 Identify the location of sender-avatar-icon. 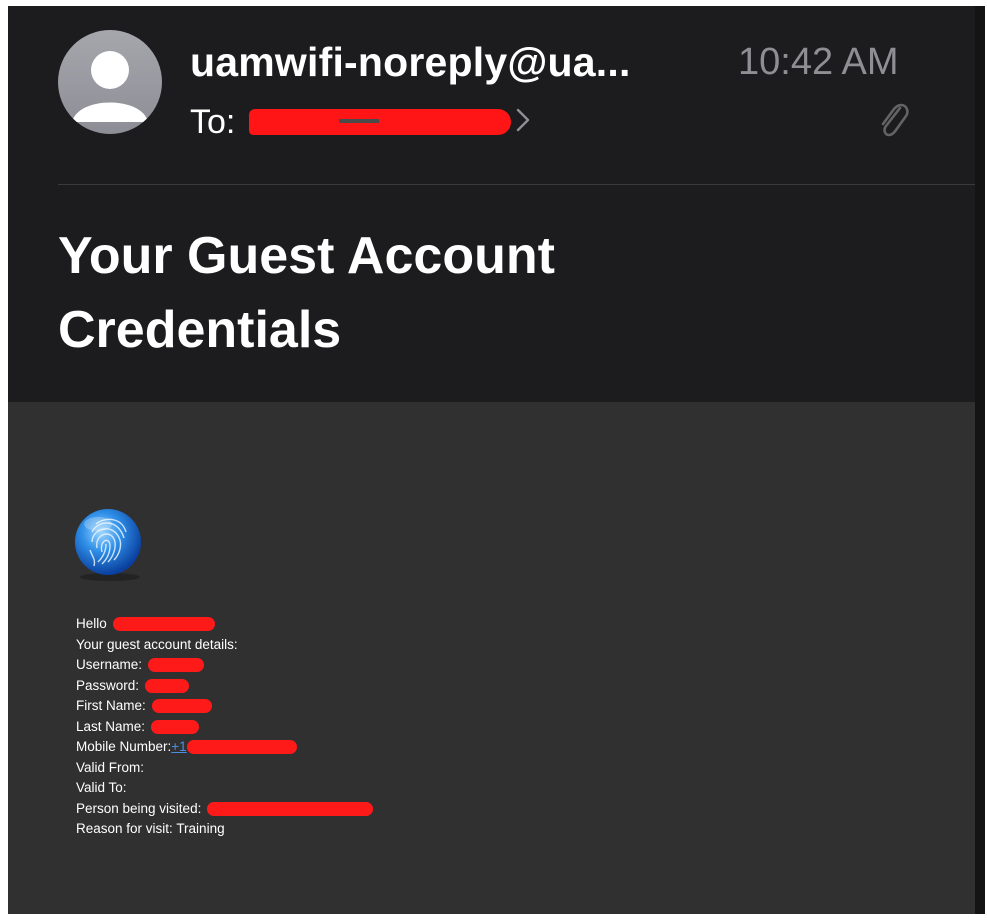
(110, 82).